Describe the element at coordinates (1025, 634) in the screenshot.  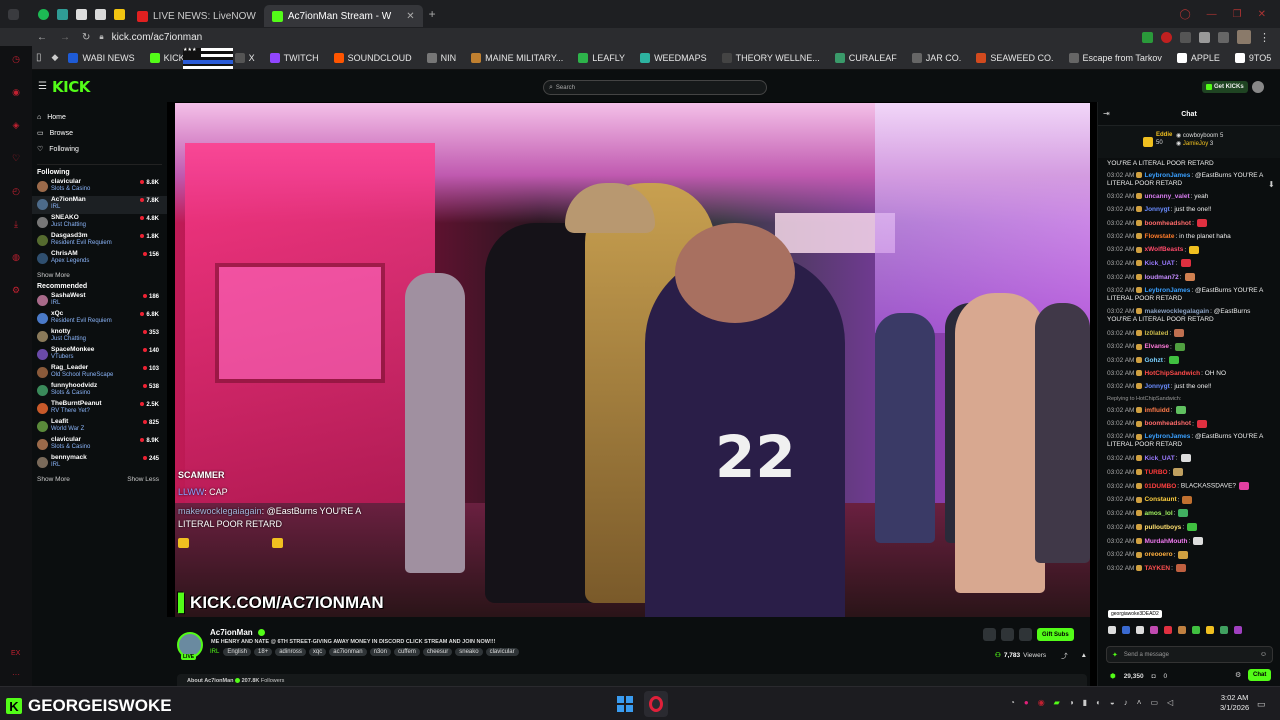
I see `clip-button` at that location.